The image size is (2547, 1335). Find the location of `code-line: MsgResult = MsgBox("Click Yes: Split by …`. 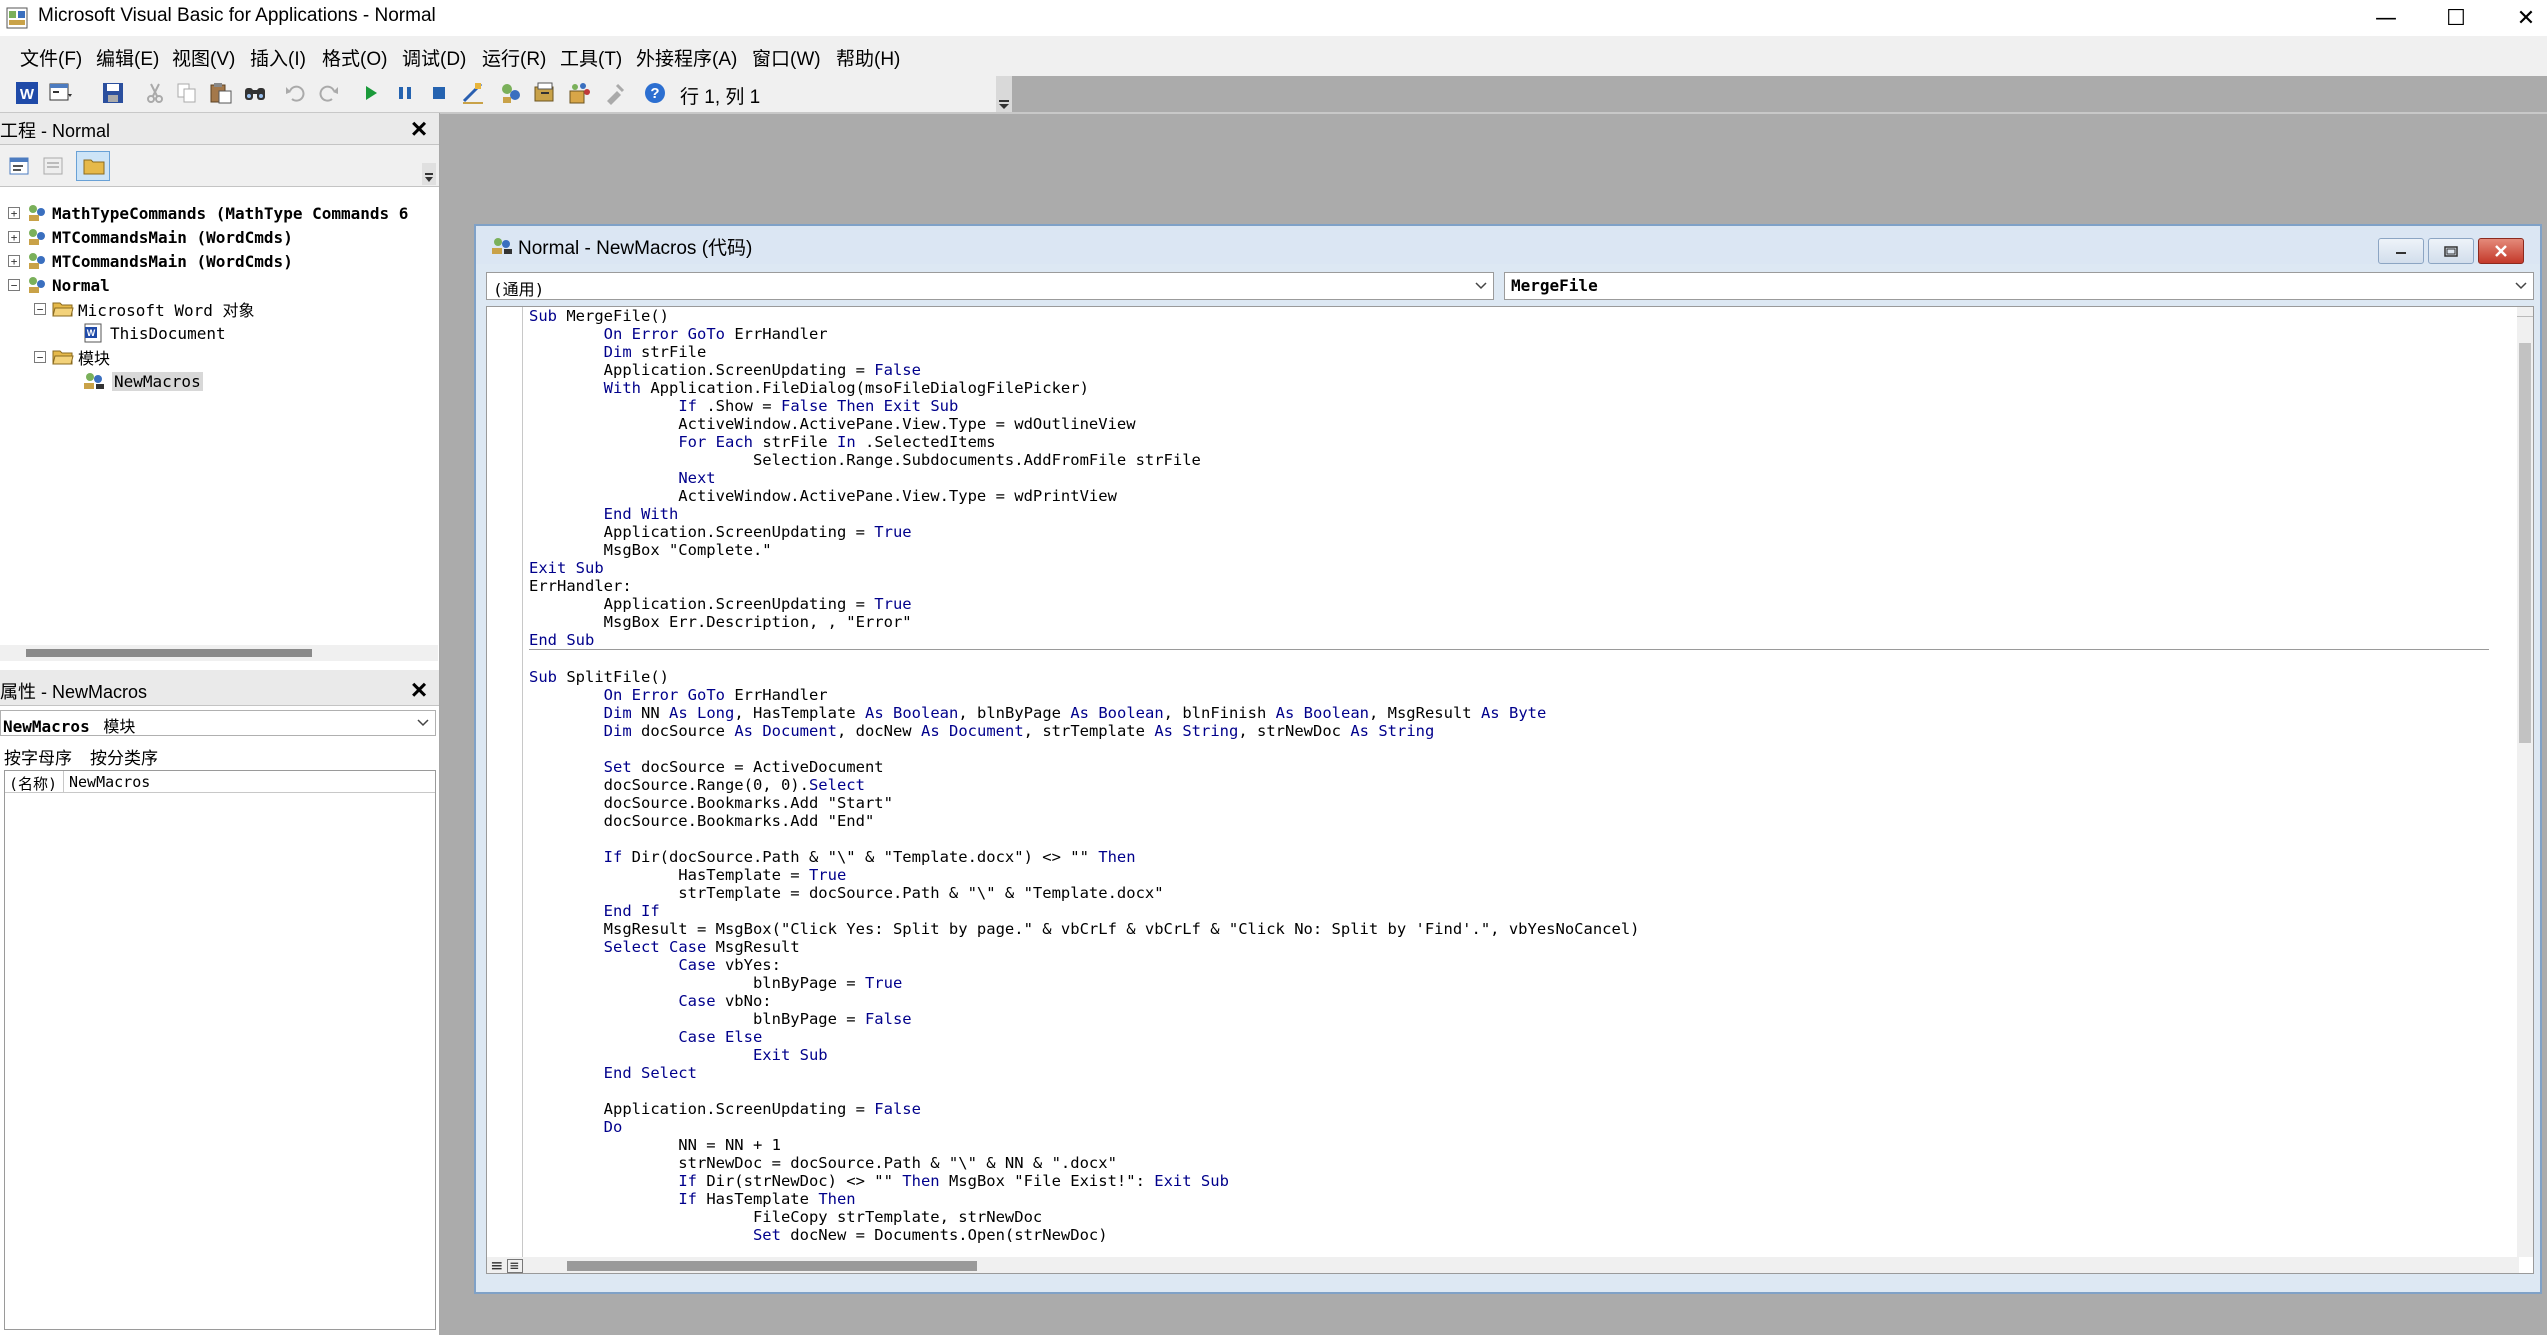

code-line: MsgResult = MsgBox("Click Yes: Split by … is located at coordinates (1509, 929).